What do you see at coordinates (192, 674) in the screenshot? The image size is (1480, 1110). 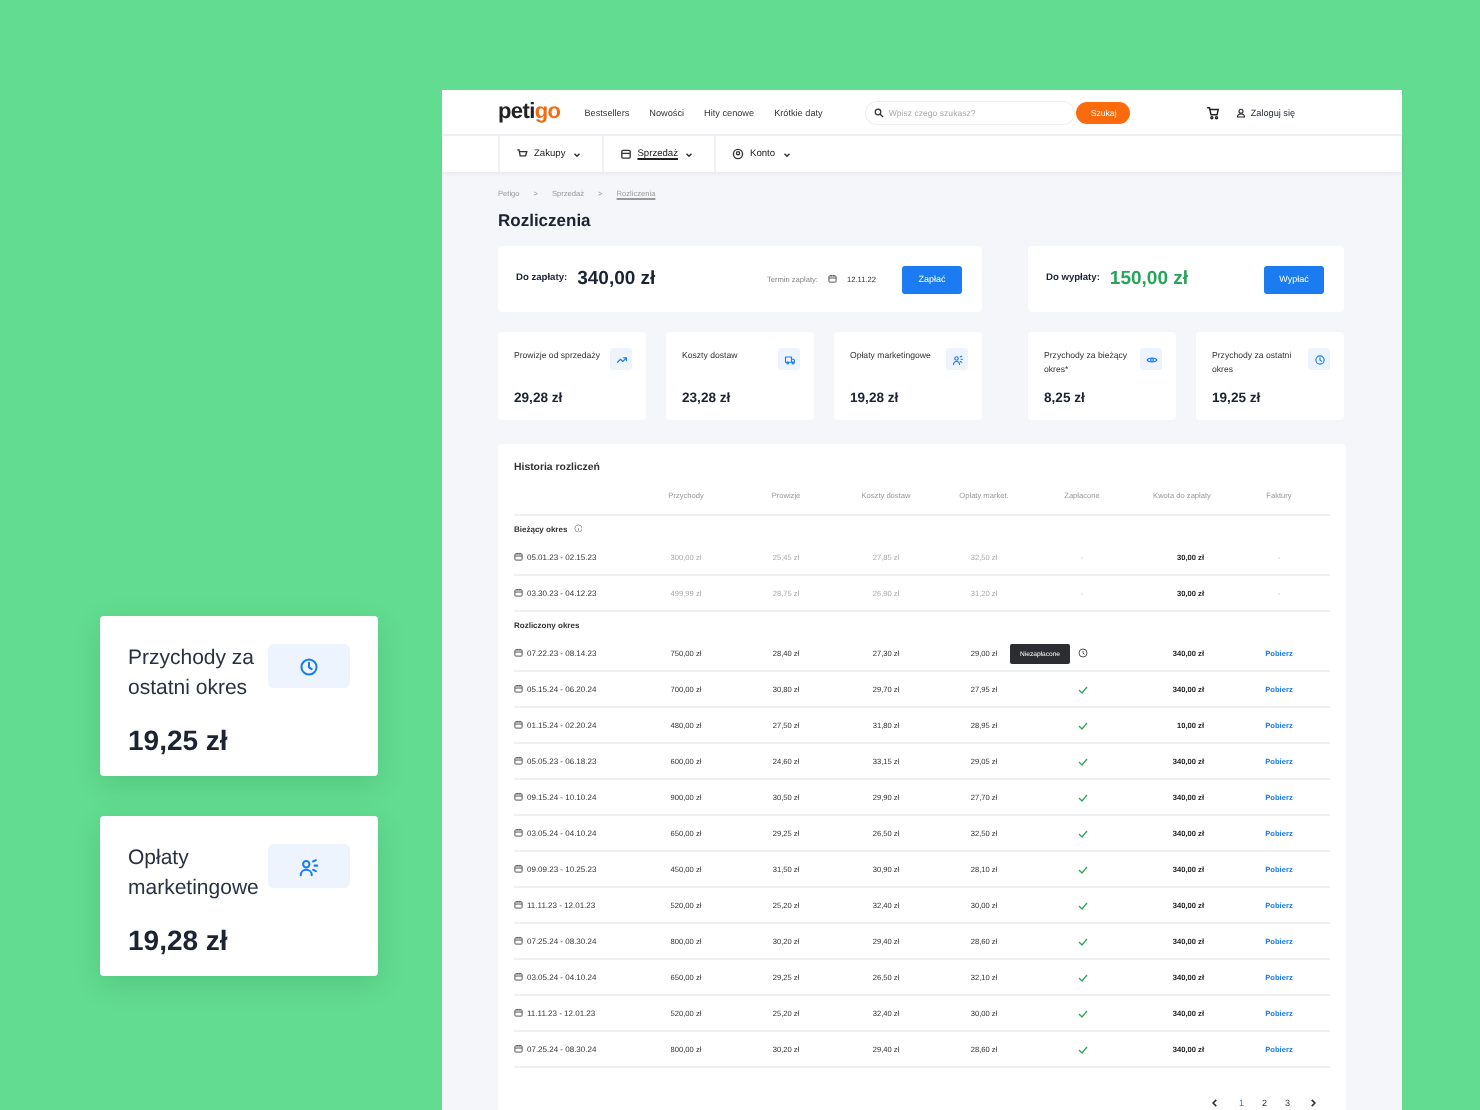 I see `stat-label: Przychody za ostatni okres` at bounding box center [192, 674].